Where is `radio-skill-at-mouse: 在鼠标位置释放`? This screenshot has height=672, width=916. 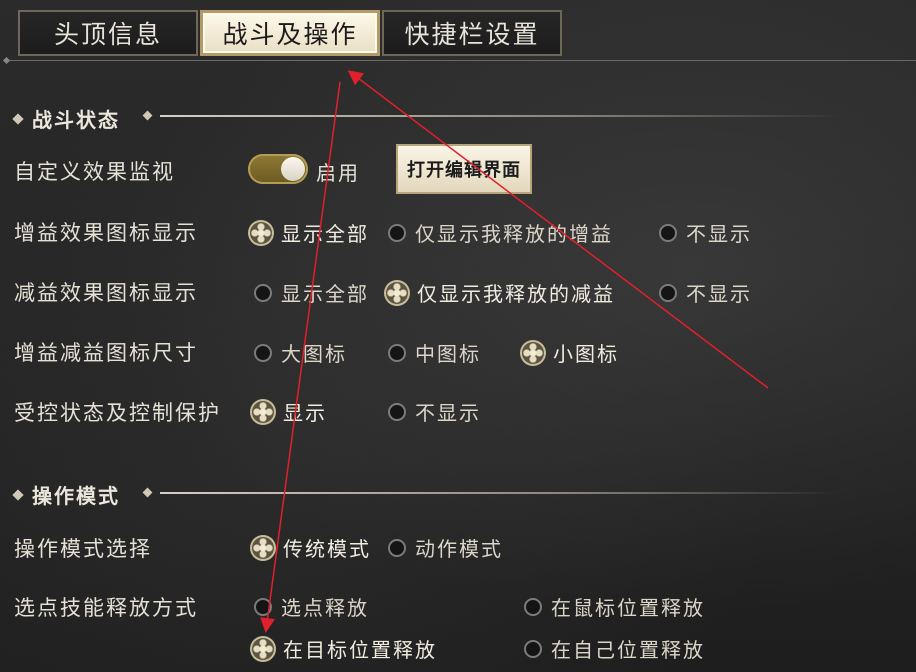 radio-skill-at-mouse: 在鼠标位置释放 is located at coordinates (614, 606).